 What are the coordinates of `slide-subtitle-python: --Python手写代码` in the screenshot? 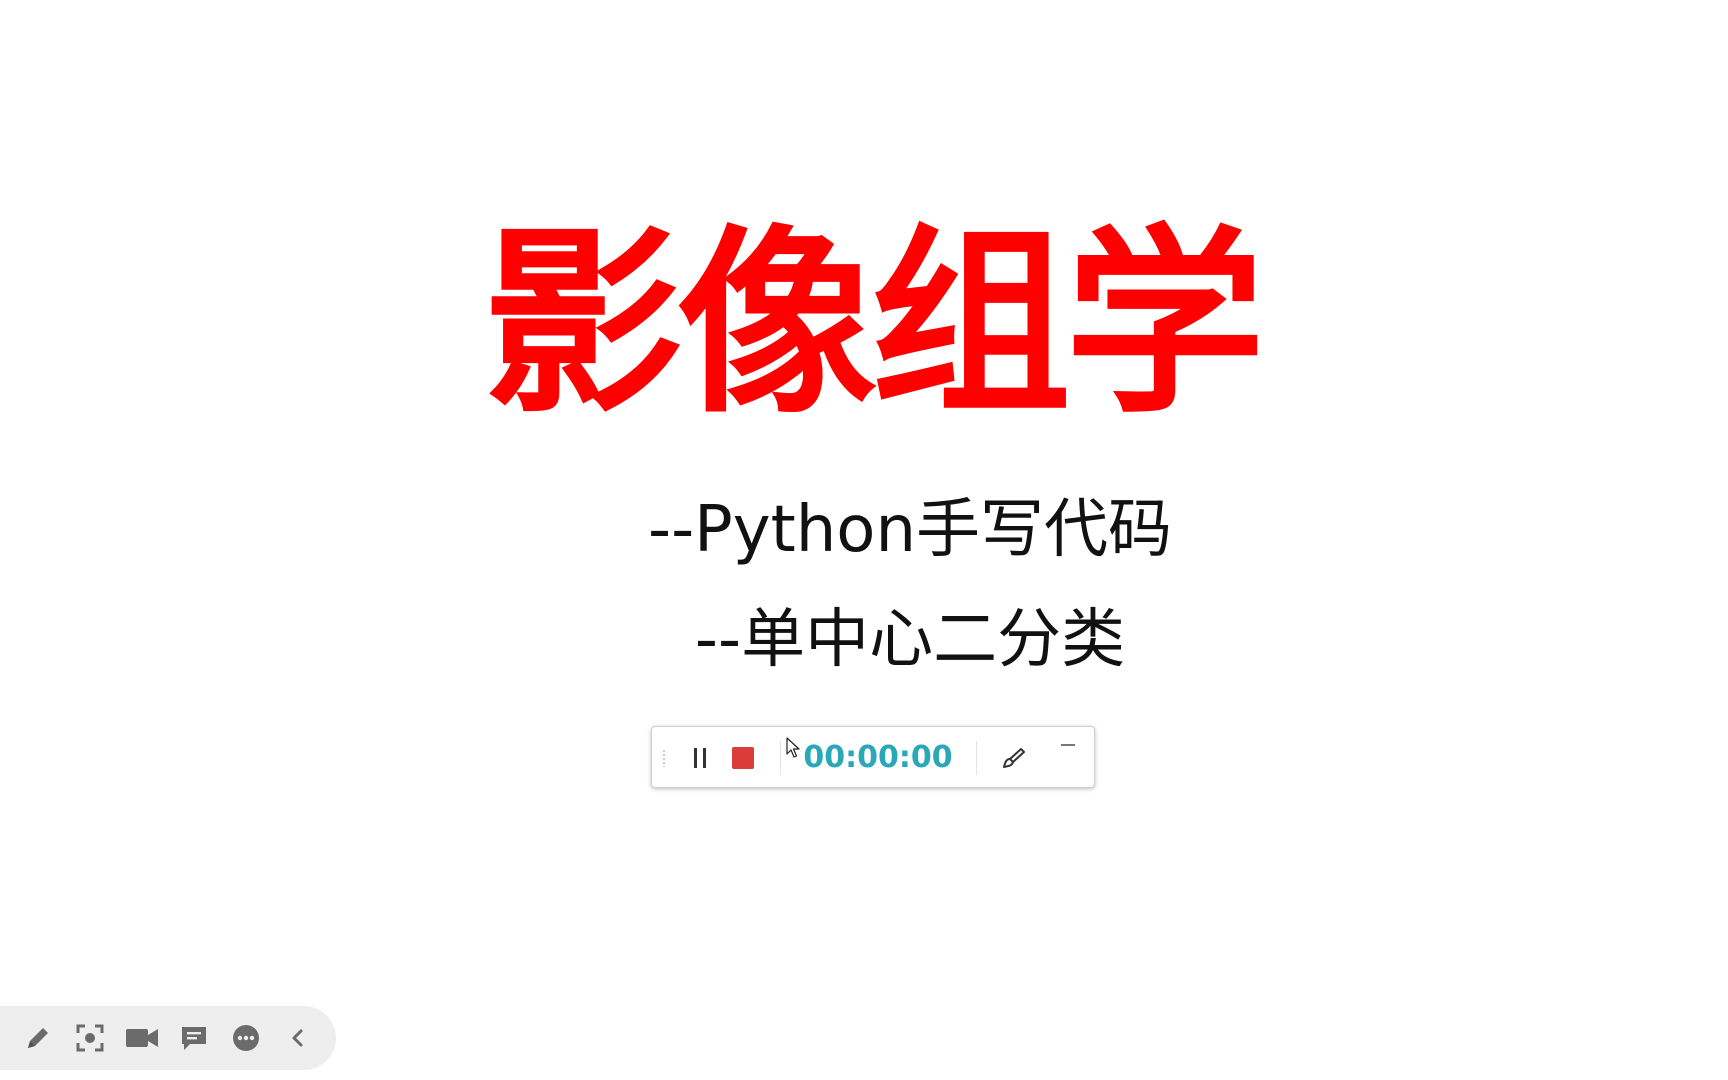 It's located at (910, 530).